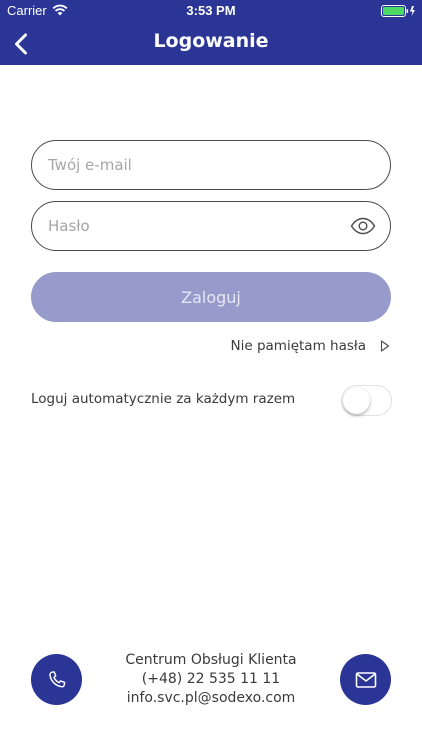 The image size is (422, 750). Describe the element at coordinates (163, 399) in the screenshot. I see `auto-login-label: Loguj automatycznie za każdym razem` at that location.